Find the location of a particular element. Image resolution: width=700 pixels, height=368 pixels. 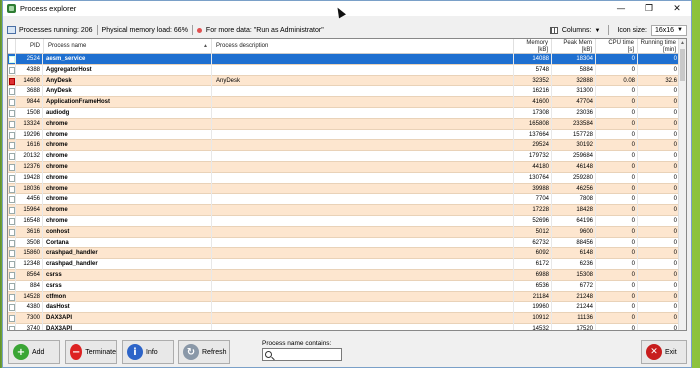

table-row: 7300 DAX3API 10912 11136 0 0 is located at coordinates (344, 318).